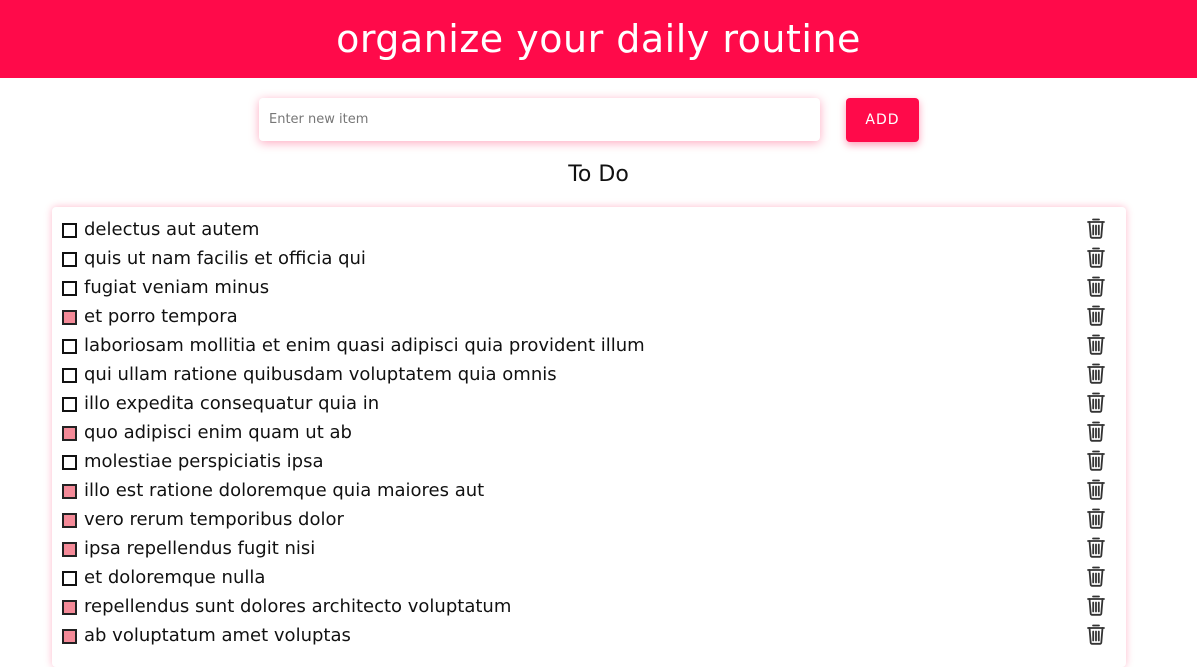  I want to click on item-label: vero rerum temporibus dolor, so click(214, 519).